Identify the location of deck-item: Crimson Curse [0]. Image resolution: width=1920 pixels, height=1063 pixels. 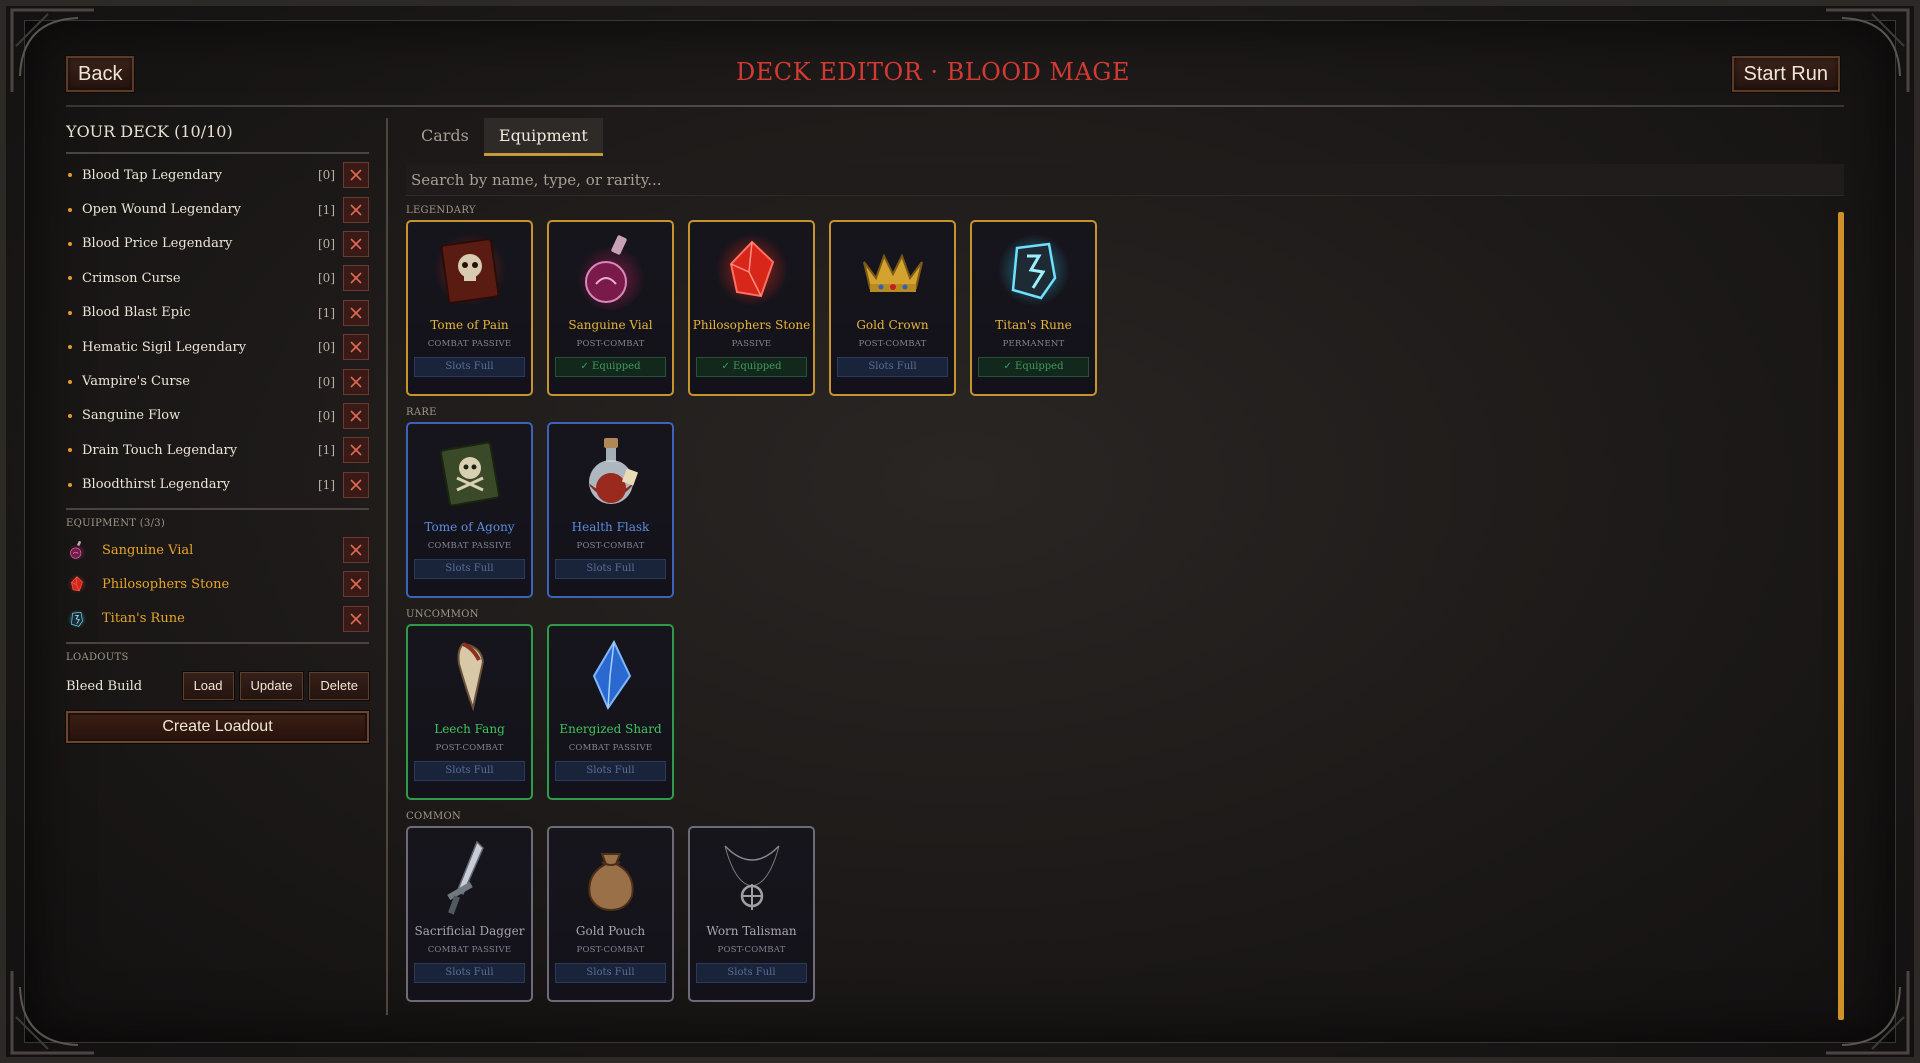
(217, 278).